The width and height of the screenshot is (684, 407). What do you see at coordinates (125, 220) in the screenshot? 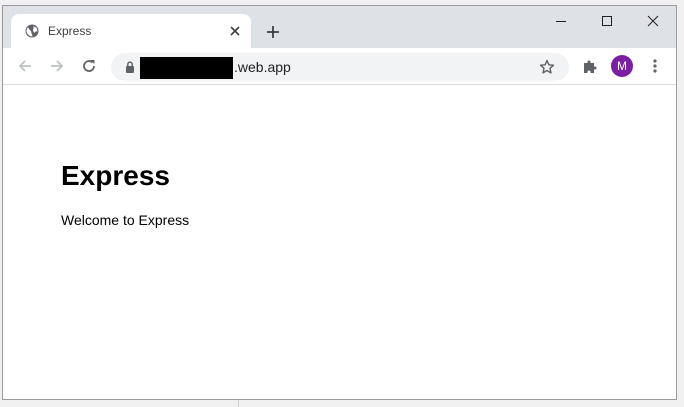
I see `page-welcome-text: Welcome to Express` at bounding box center [125, 220].